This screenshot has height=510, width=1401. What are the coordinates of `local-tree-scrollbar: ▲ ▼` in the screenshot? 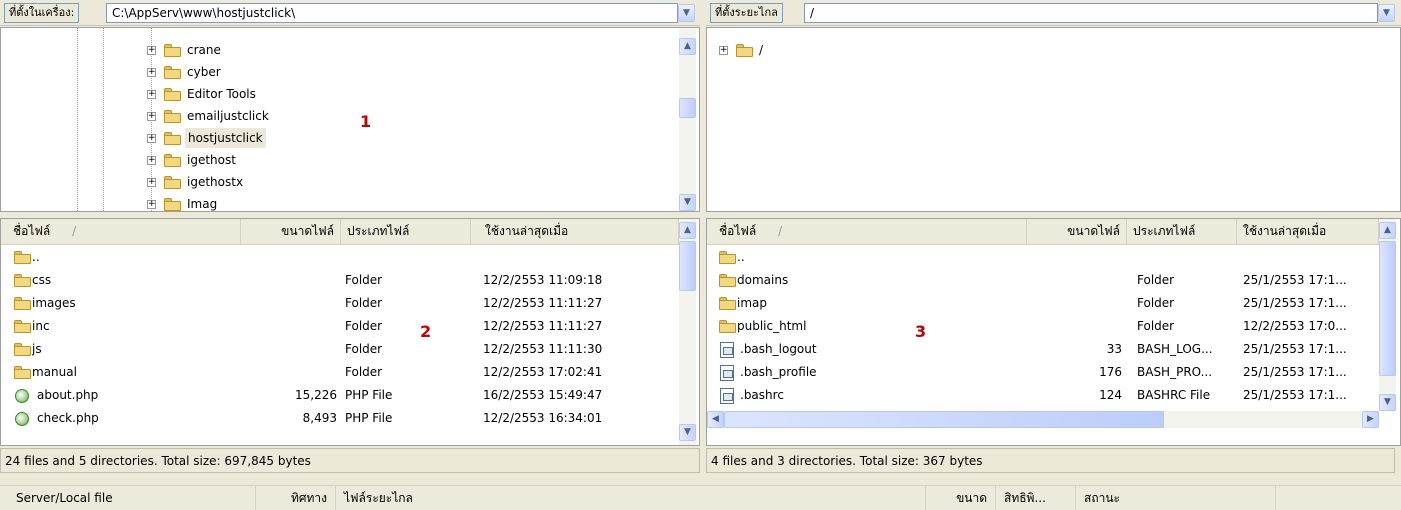 It's located at (687, 119).